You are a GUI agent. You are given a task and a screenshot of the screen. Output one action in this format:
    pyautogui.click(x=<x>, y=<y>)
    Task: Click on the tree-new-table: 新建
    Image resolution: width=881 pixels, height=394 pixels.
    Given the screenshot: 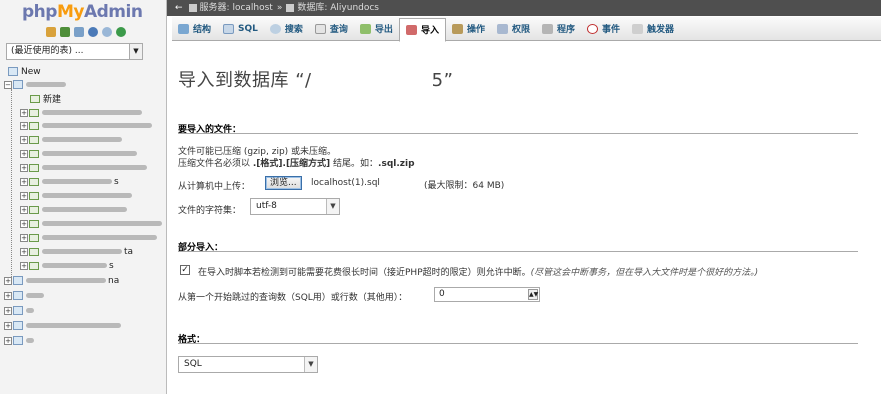 What is the action you would take?
    pyautogui.click(x=45, y=99)
    